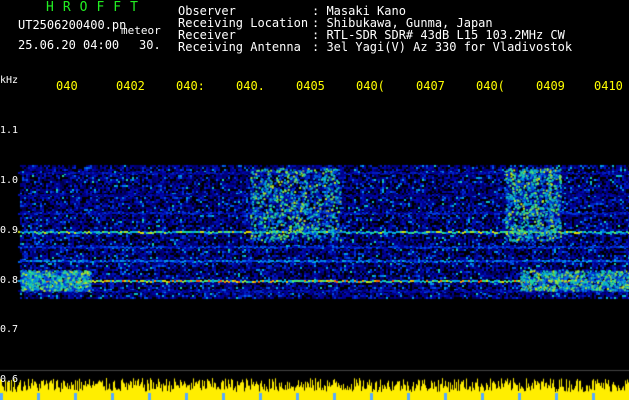  What do you see at coordinates (430, 86) in the screenshot?
I see `x-tick-label: 0407` at bounding box center [430, 86].